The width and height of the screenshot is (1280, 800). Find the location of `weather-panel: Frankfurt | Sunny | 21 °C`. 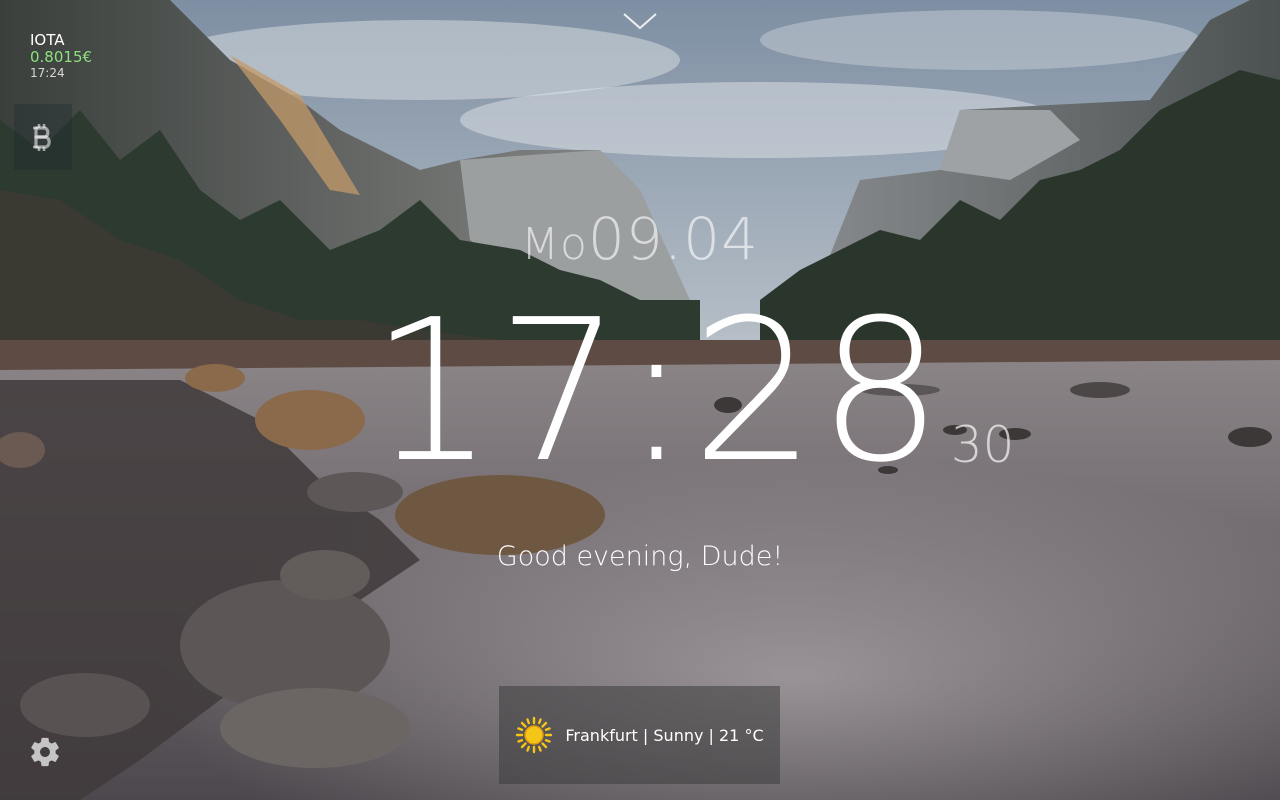

weather-panel: Frankfurt | Sunny | 21 °C is located at coordinates (639, 735).